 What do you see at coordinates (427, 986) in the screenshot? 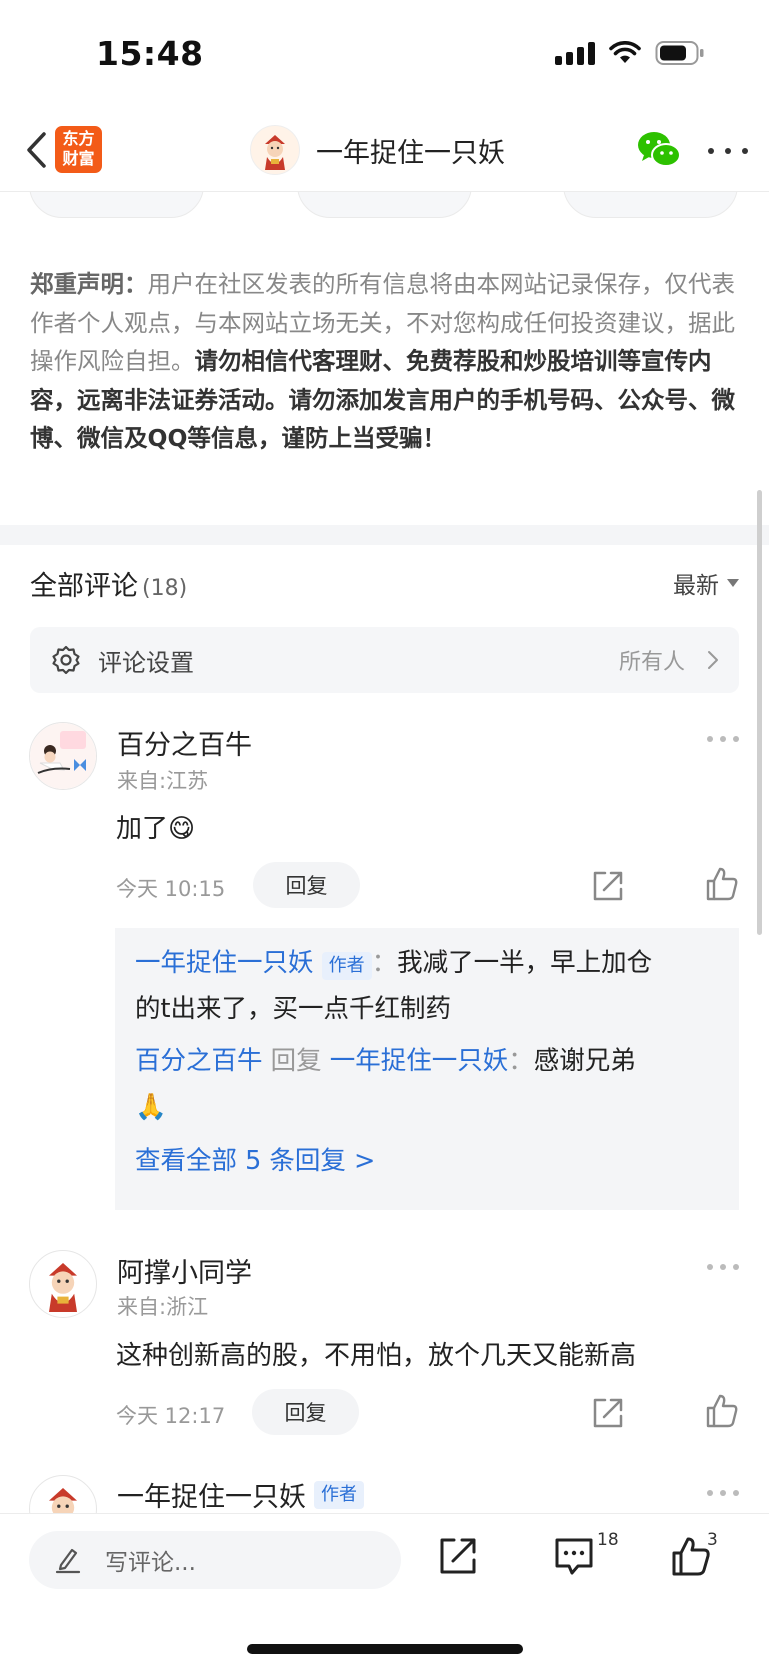
I see `reply-item: 一年捉住一只妖 作者 ：我减了一半，早上加仓 的t出来了，买一点千红制药` at bounding box center [427, 986].